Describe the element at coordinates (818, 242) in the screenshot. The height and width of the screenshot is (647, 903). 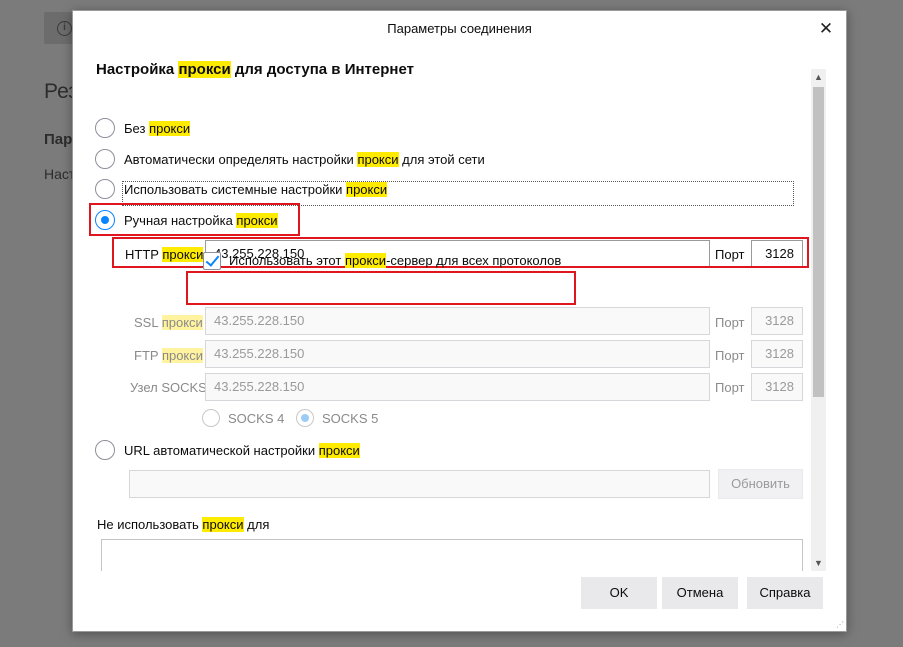
I see `scrollbar-thumb` at that location.